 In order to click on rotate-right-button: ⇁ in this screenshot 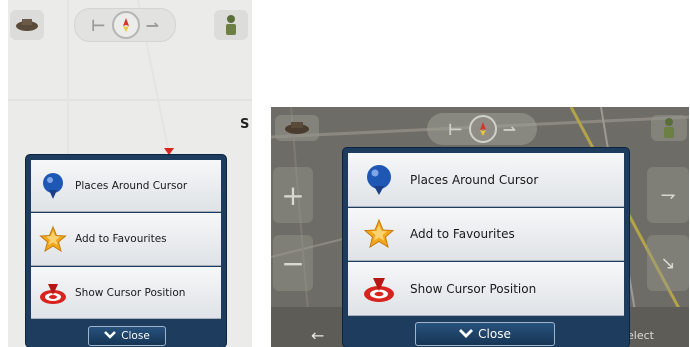, I will do `click(668, 195)`.